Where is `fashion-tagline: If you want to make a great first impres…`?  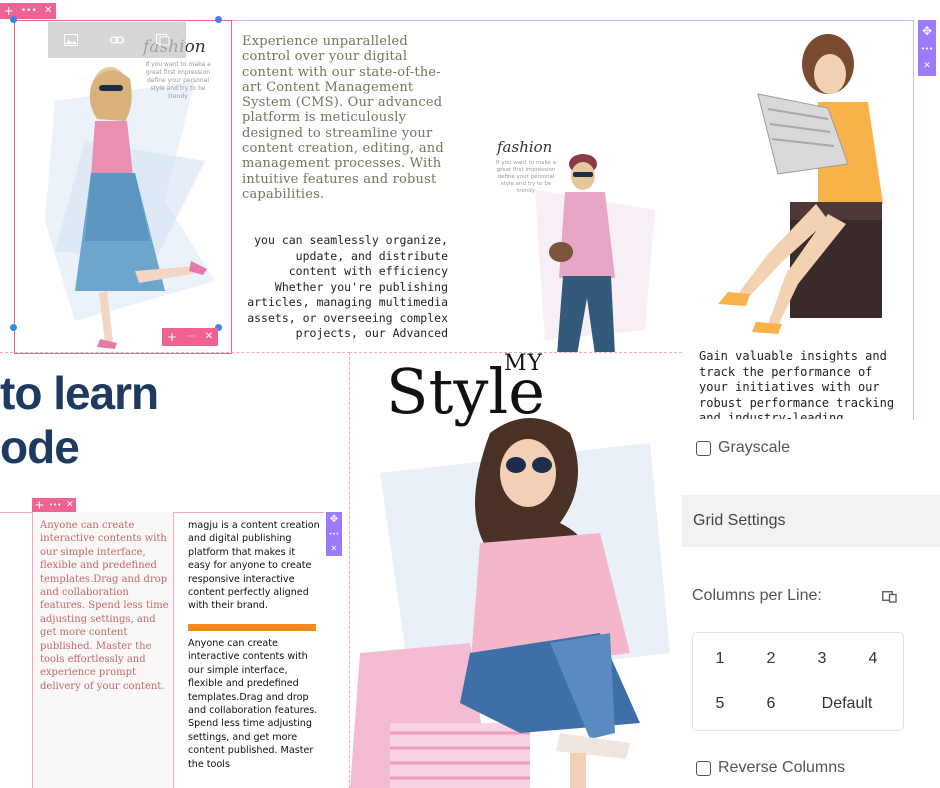
fashion-tagline: If you want to make a great first impres… is located at coordinates (178, 80).